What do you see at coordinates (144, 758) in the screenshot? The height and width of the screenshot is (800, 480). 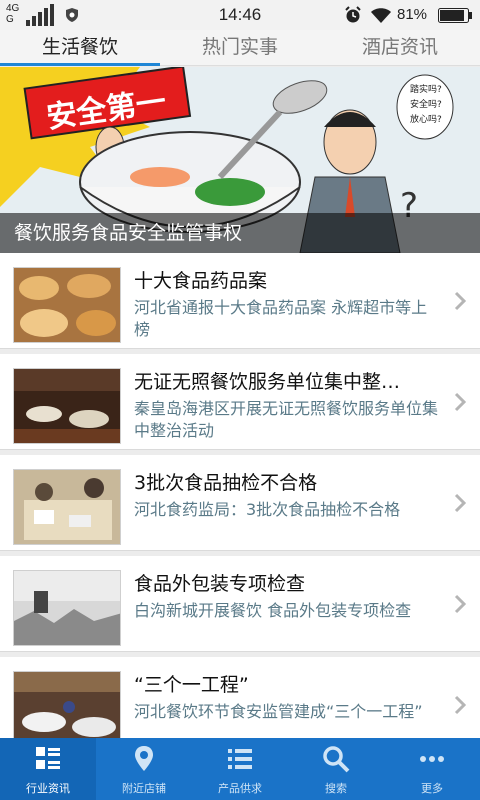 I see `map-pin-icon` at bounding box center [144, 758].